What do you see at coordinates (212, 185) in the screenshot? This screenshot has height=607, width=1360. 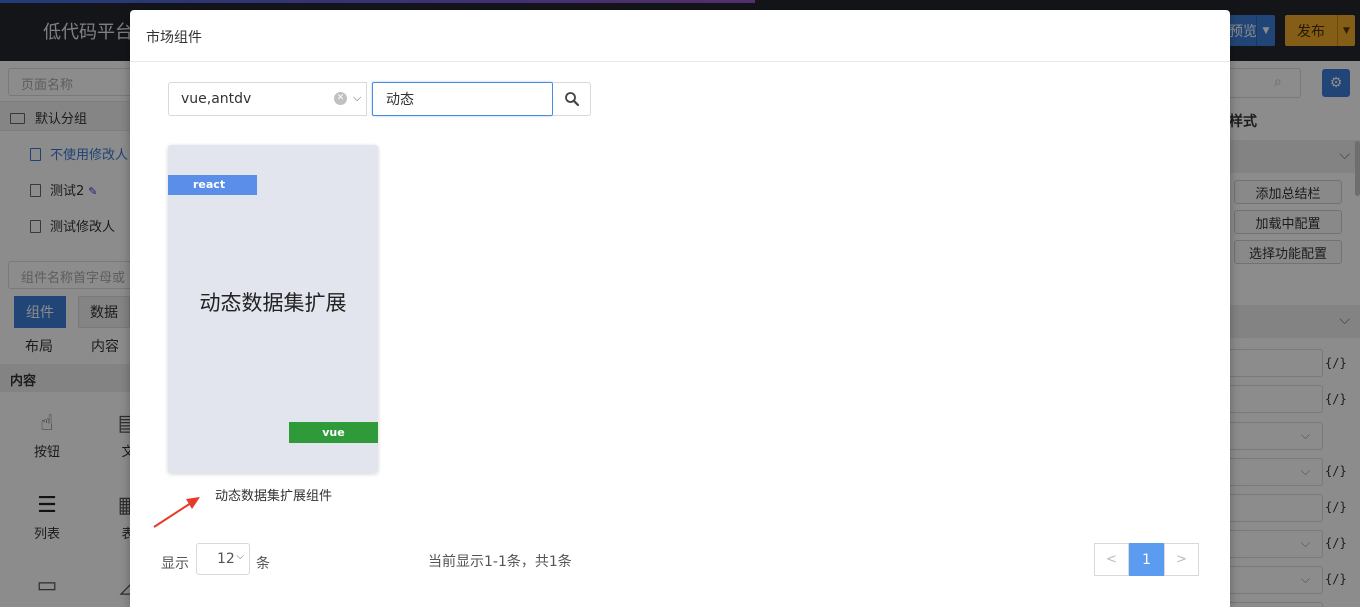 I see `react-badge: react` at bounding box center [212, 185].